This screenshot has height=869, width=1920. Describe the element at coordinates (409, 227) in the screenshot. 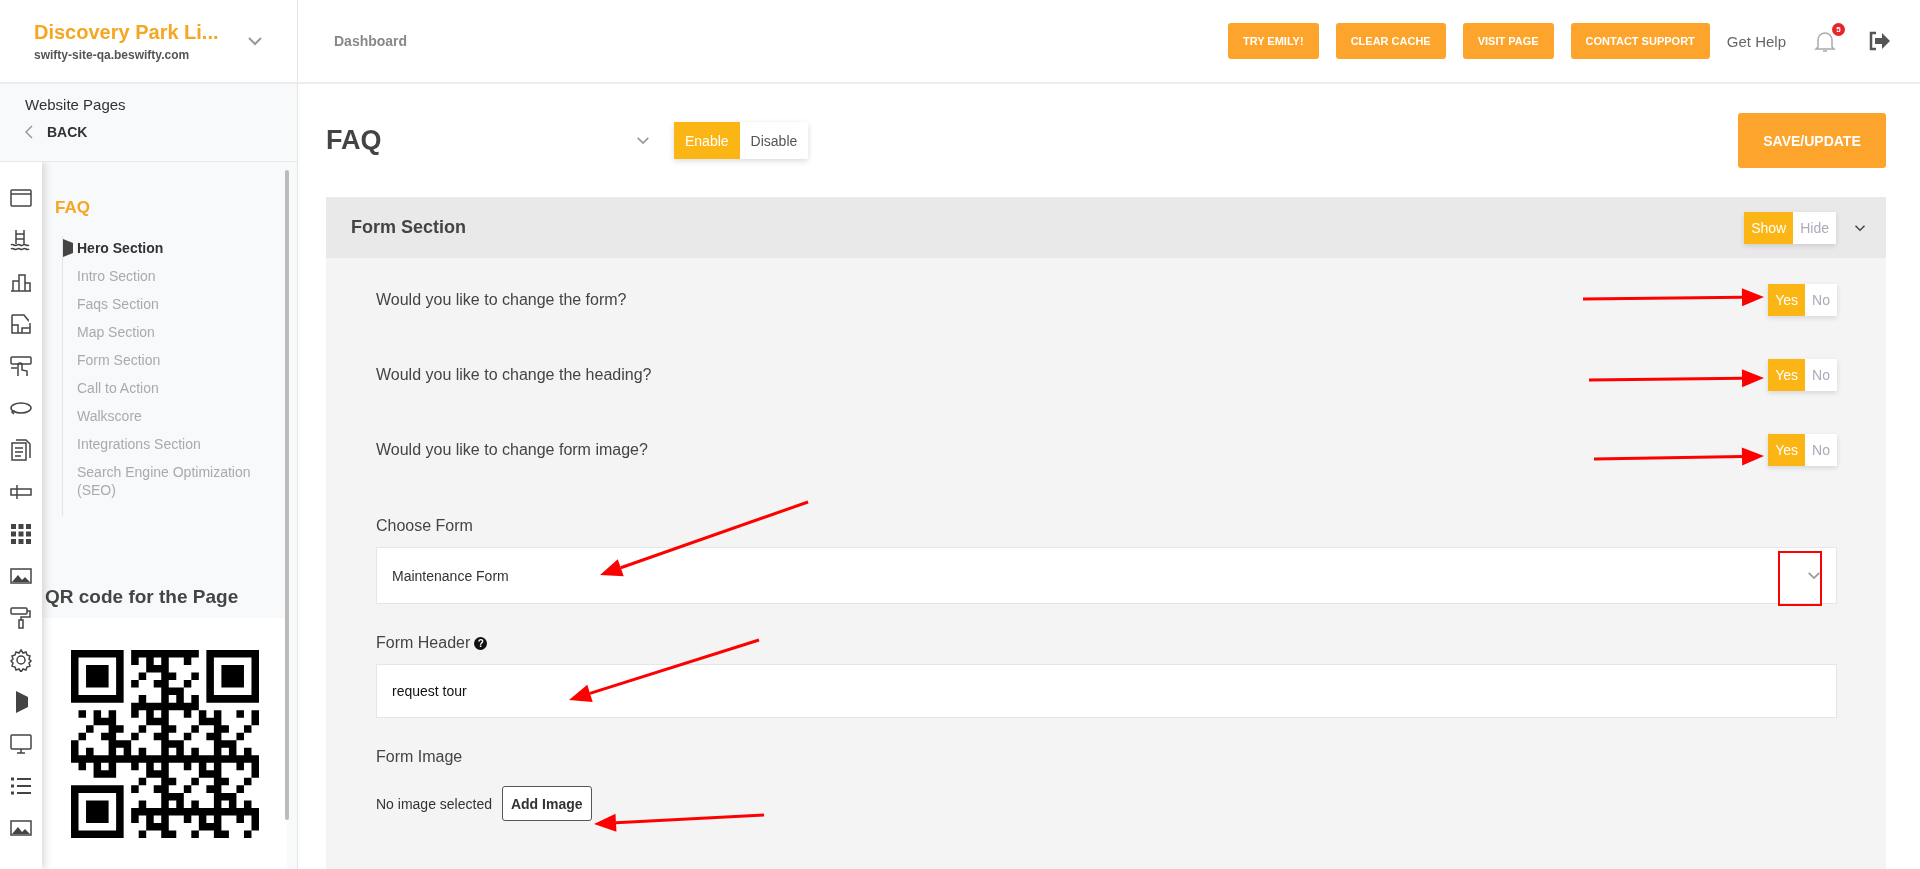

I see `section-title: Form Section` at that location.